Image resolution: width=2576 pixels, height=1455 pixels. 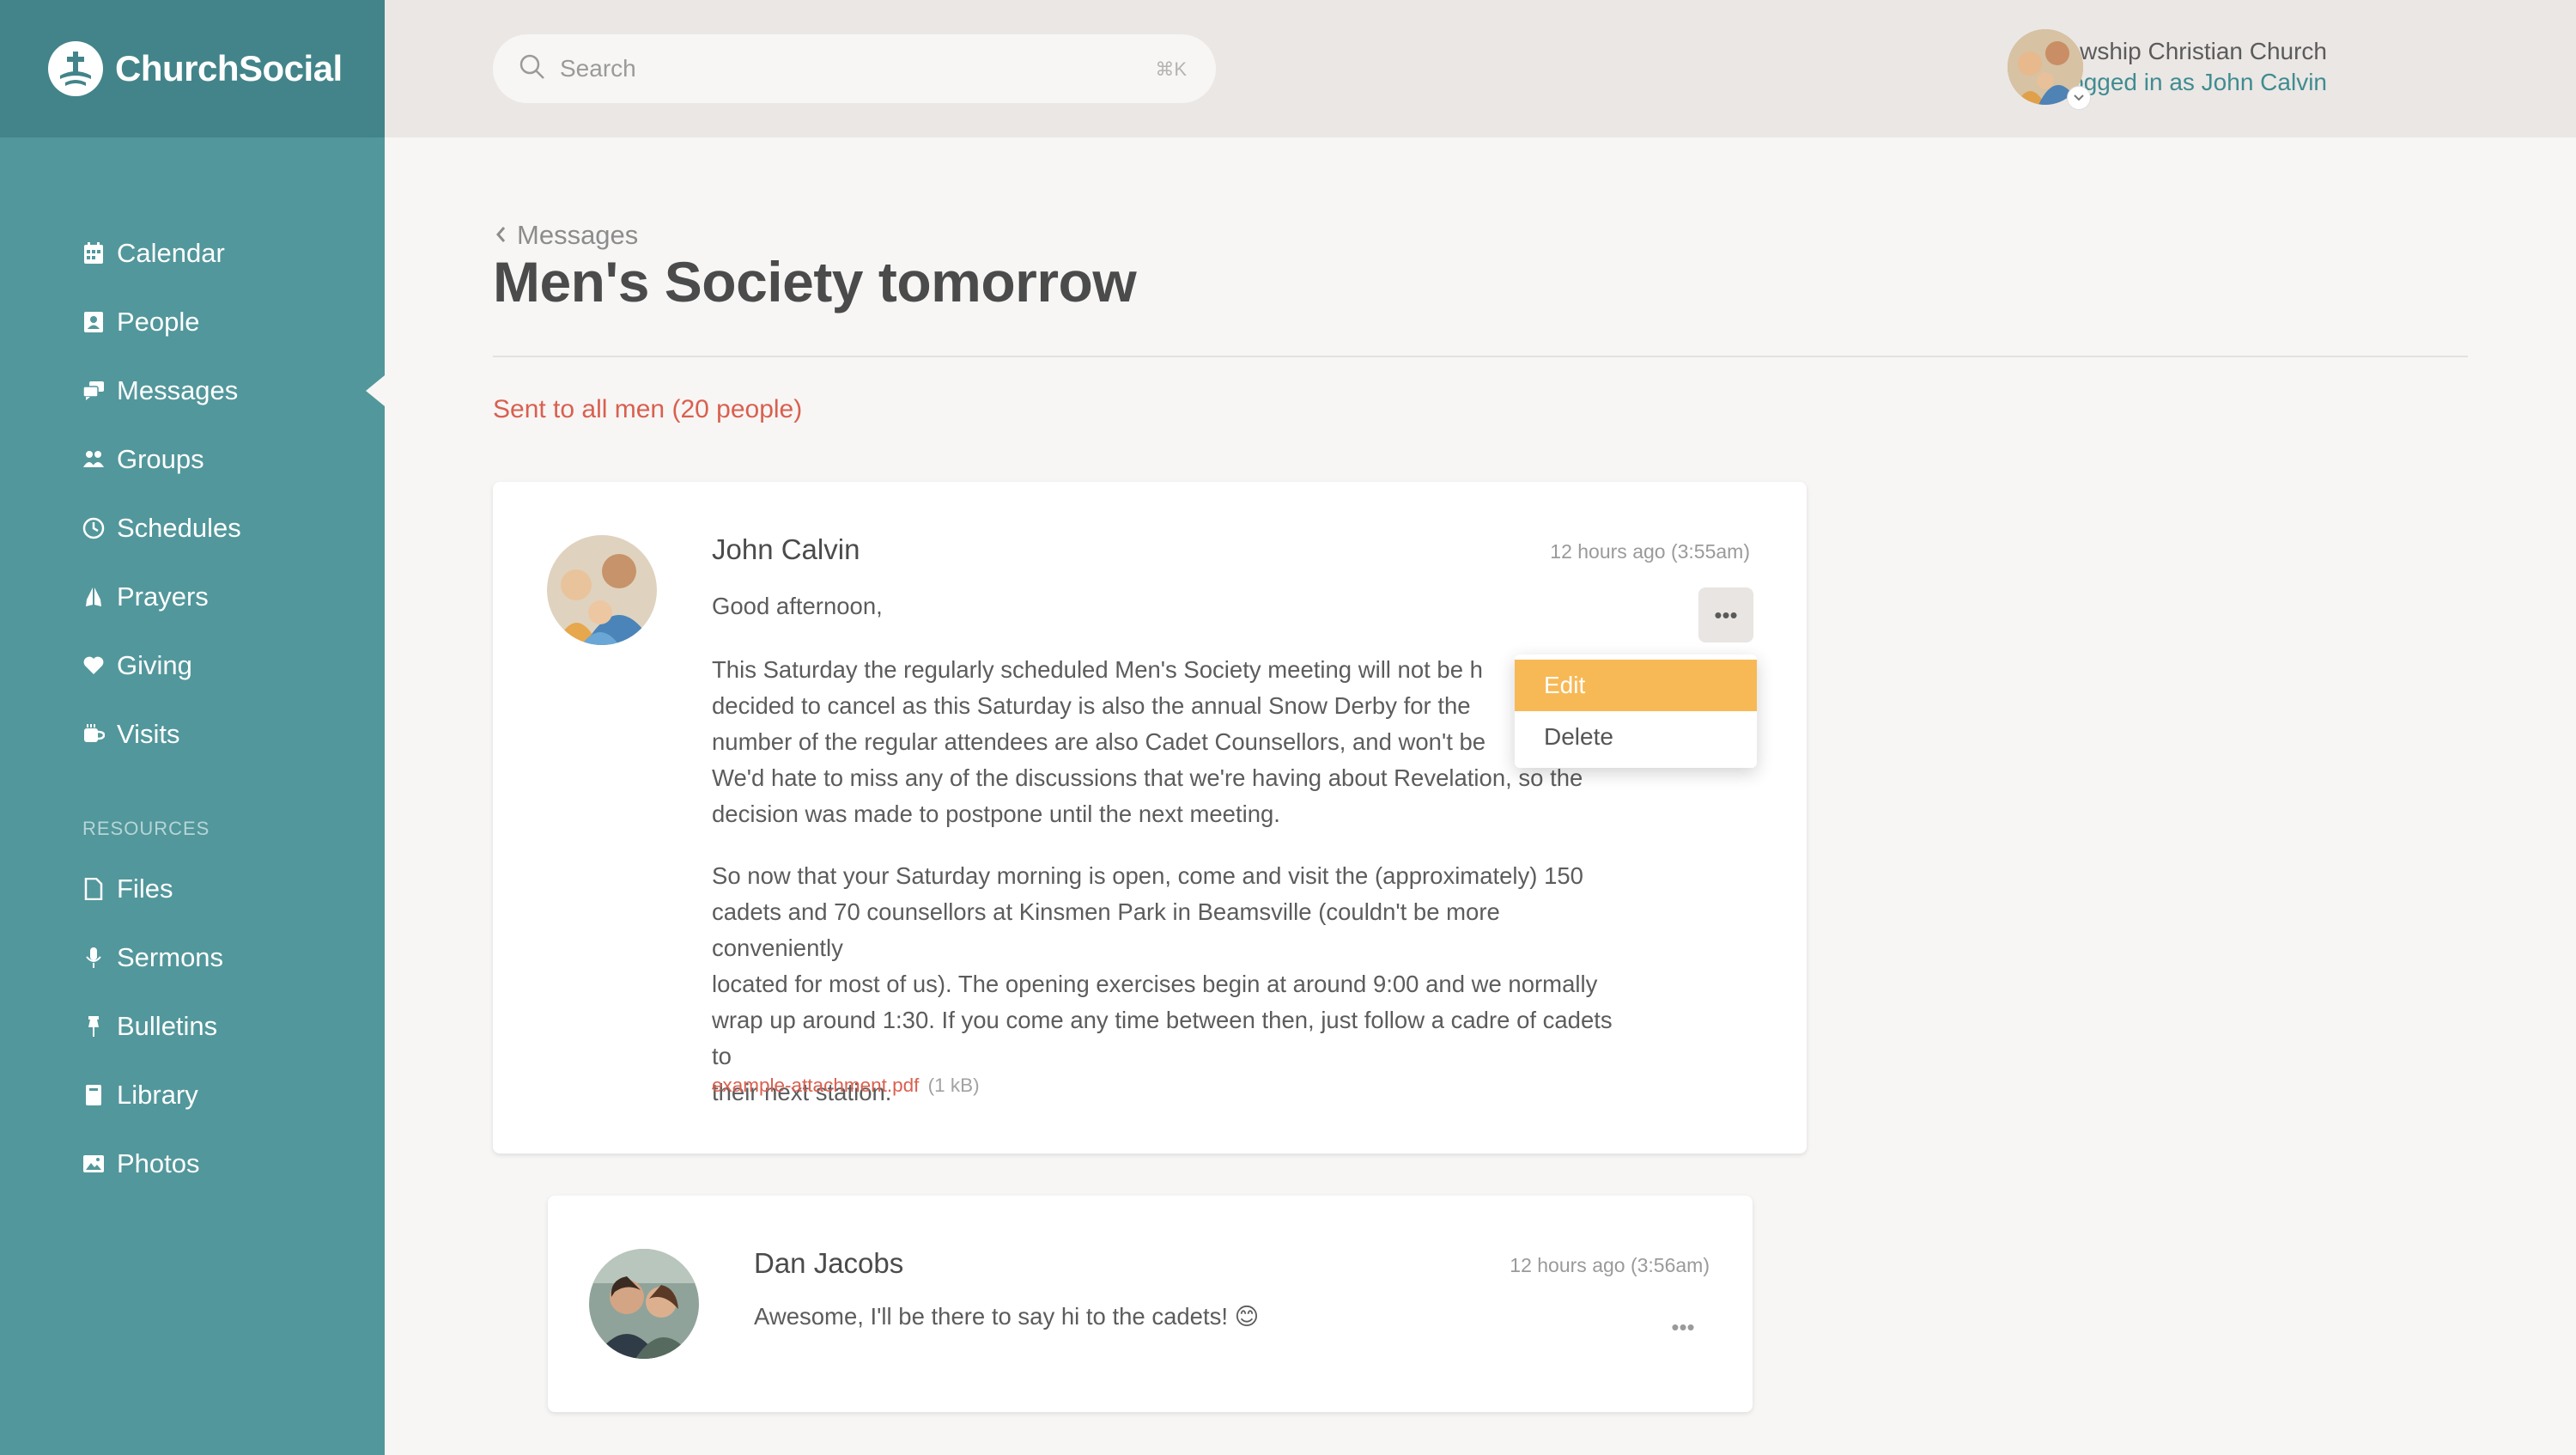 What do you see at coordinates (506, 235) in the screenshot?
I see `chevron-left-icon` at bounding box center [506, 235].